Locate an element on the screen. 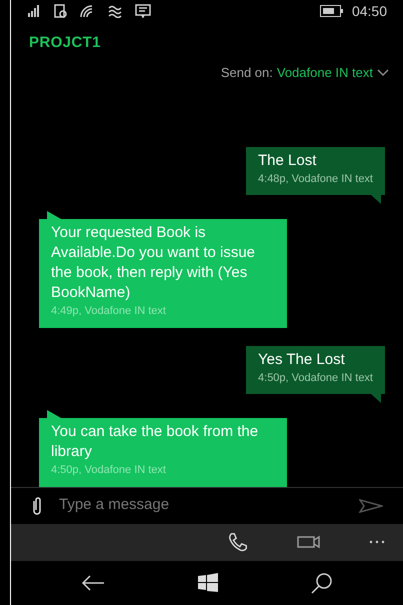  attachment-icon is located at coordinates (37, 506).